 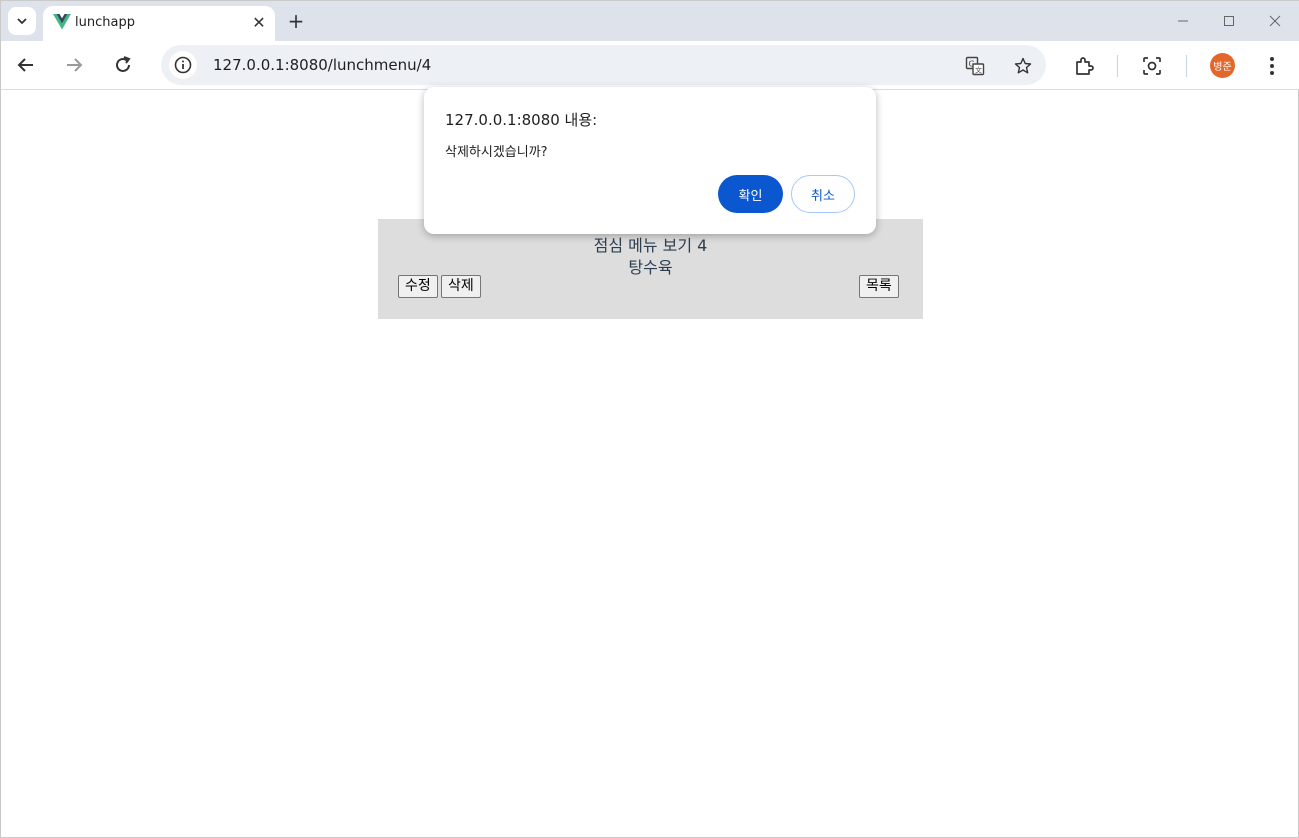 I want to click on page-title: 점심 메뉴 보기 4, so click(x=650, y=245).